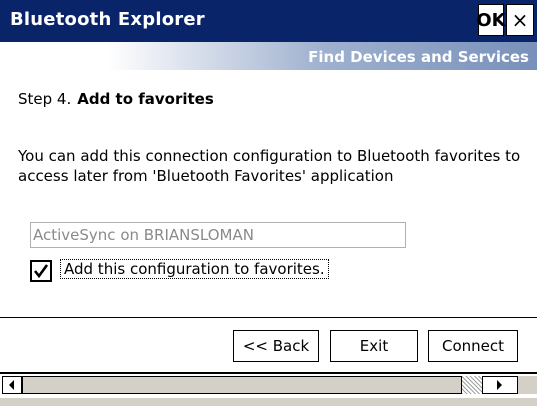  Describe the element at coordinates (472, 385) in the screenshot. I see `scrollbar-track` at that location.